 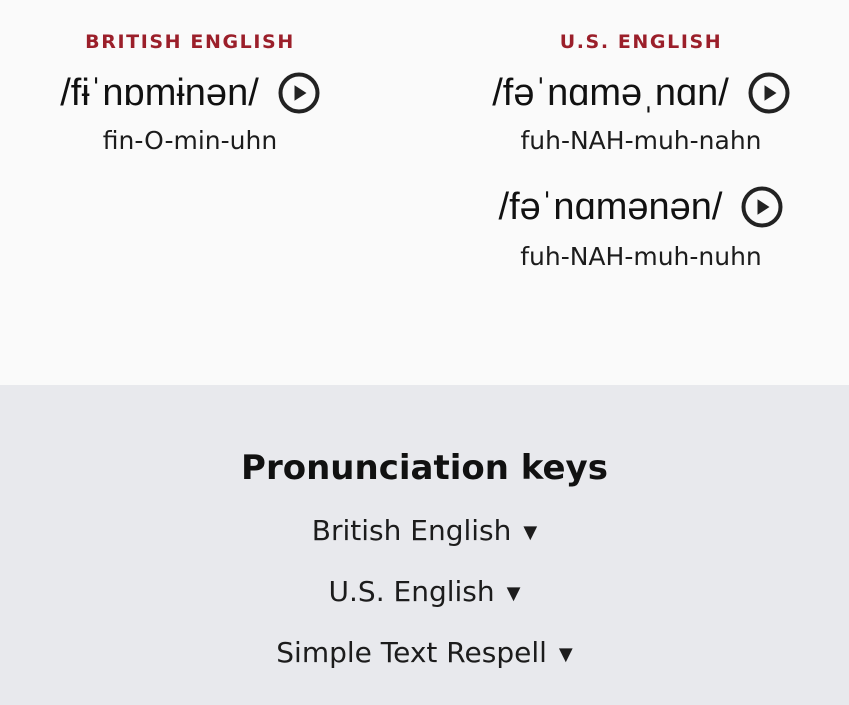 I want to click on pronunciation-entry: /fəˈnɑmənən/ fuh-NAH-muh-nuhn, so click(x=641, y=228).